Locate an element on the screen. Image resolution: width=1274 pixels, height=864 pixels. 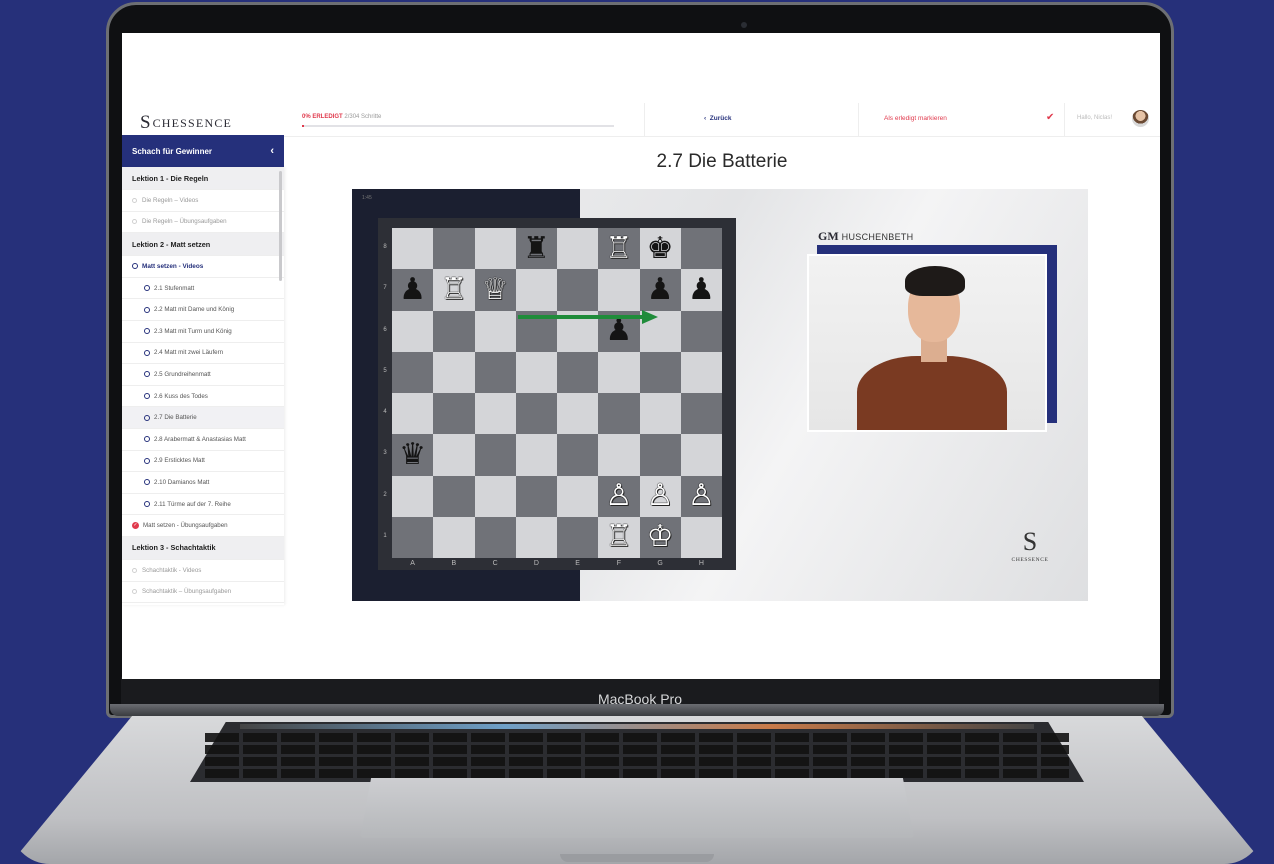
video-item: 2.9 Ersticktes Matt is located at coordinates (203, 462).